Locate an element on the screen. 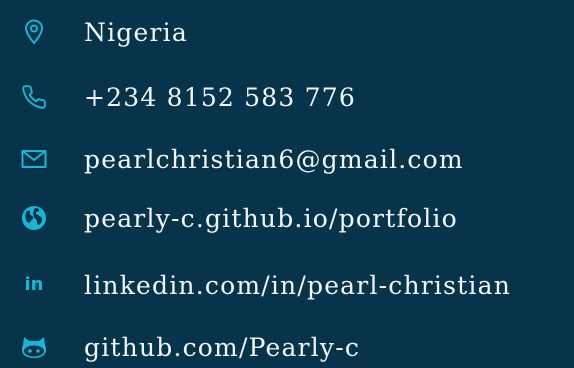  mail-icon is located at coordinates (34, 159).